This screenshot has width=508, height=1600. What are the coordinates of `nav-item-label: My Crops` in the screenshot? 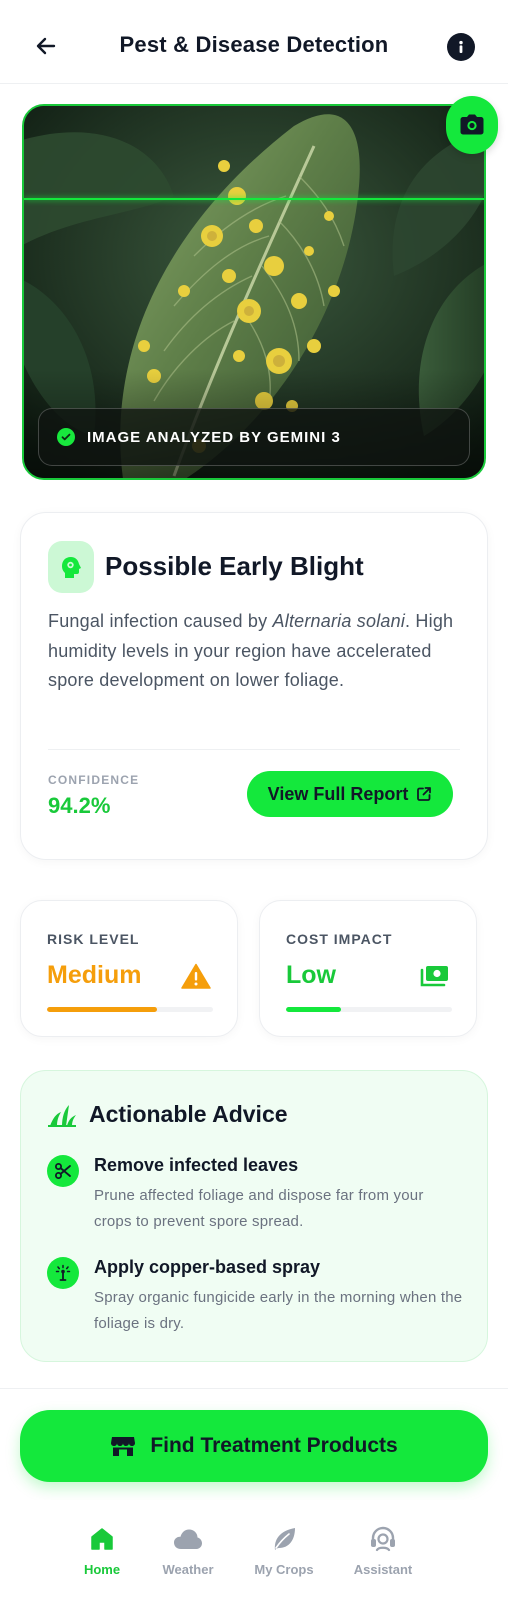 It's located at (284, 1569).